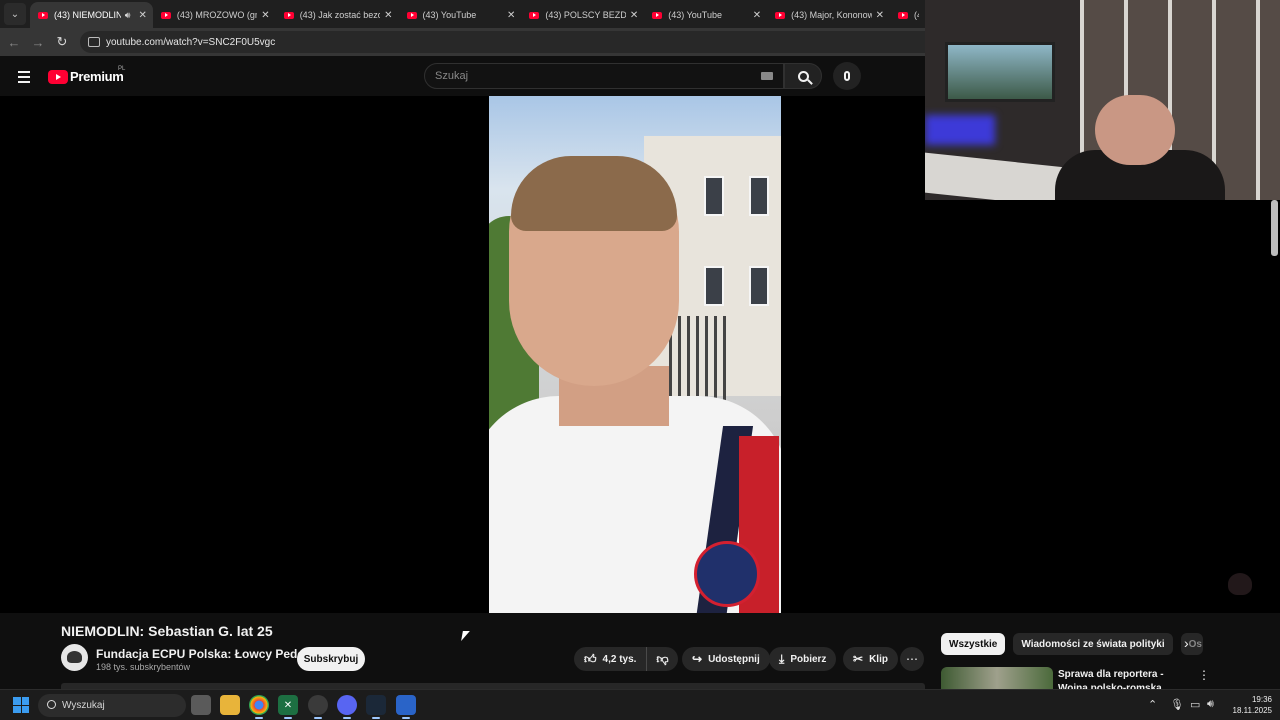 This screenshot has height=720, width=1280. What do you see at coordinates (452, 76) in the screenshot?
I see `search-placeholder: Szukaj` at bounding box center [452, 76].